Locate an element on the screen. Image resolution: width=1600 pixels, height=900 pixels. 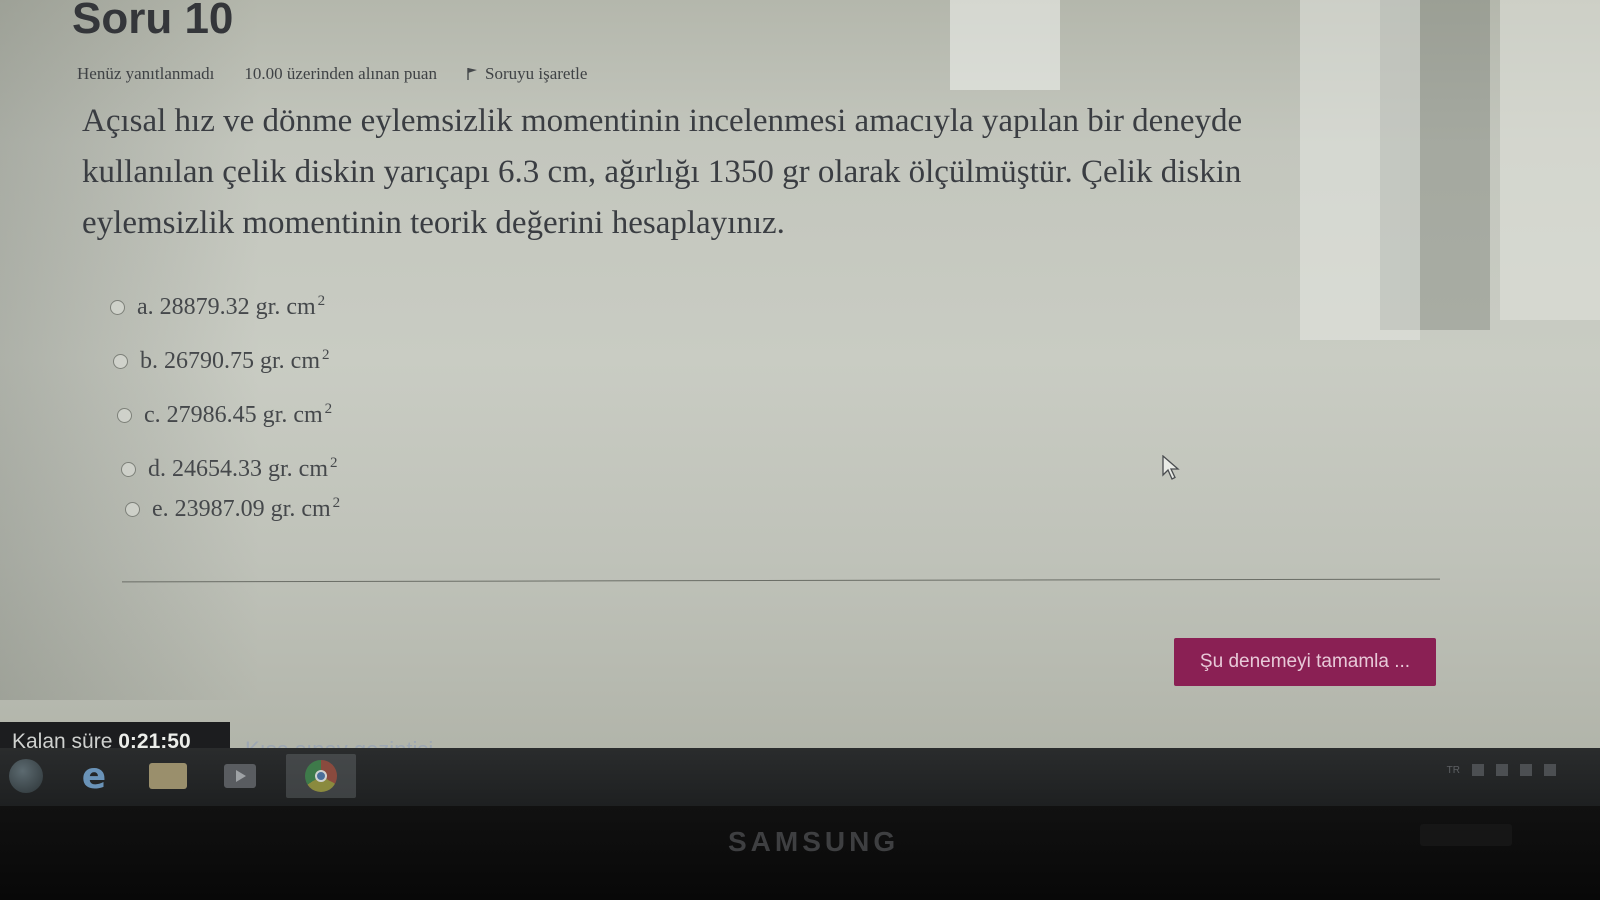
taskbar-internet-explorer: e is located at coordinates (94, 776).